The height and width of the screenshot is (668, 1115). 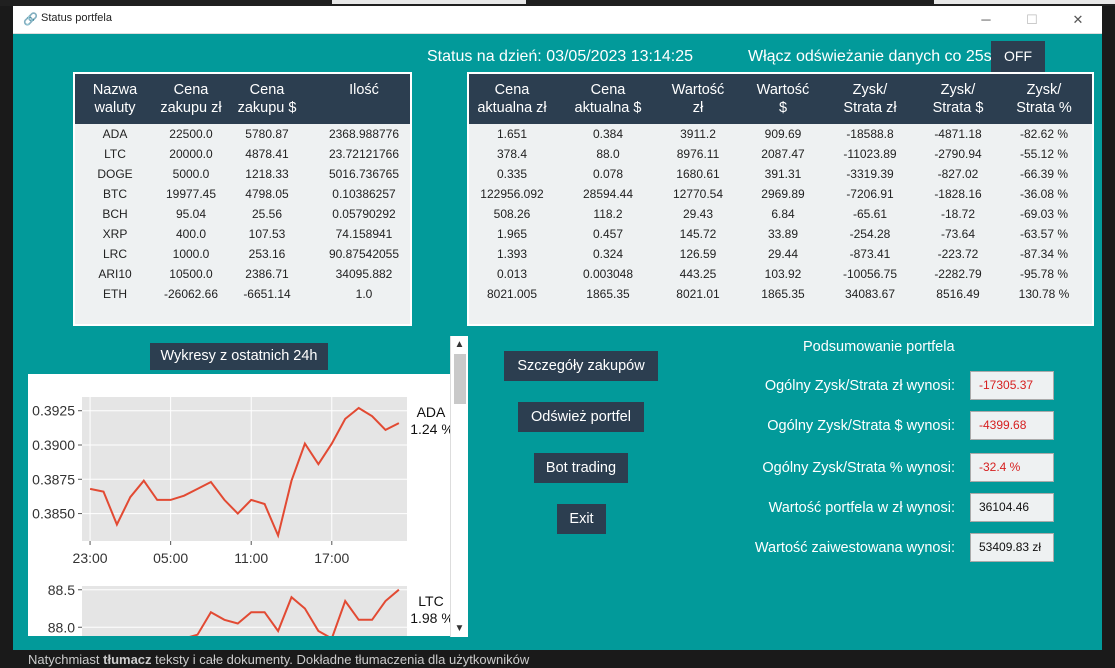 What do you see at coordinates (364, 234) in the screenshot?
I see `table-cell: 74.158941` at bounding box center [364, 234].